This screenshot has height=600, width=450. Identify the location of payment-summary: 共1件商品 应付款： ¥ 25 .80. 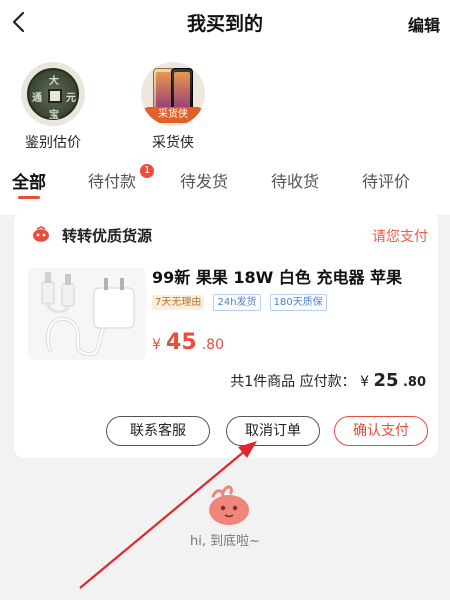
(328, 380).